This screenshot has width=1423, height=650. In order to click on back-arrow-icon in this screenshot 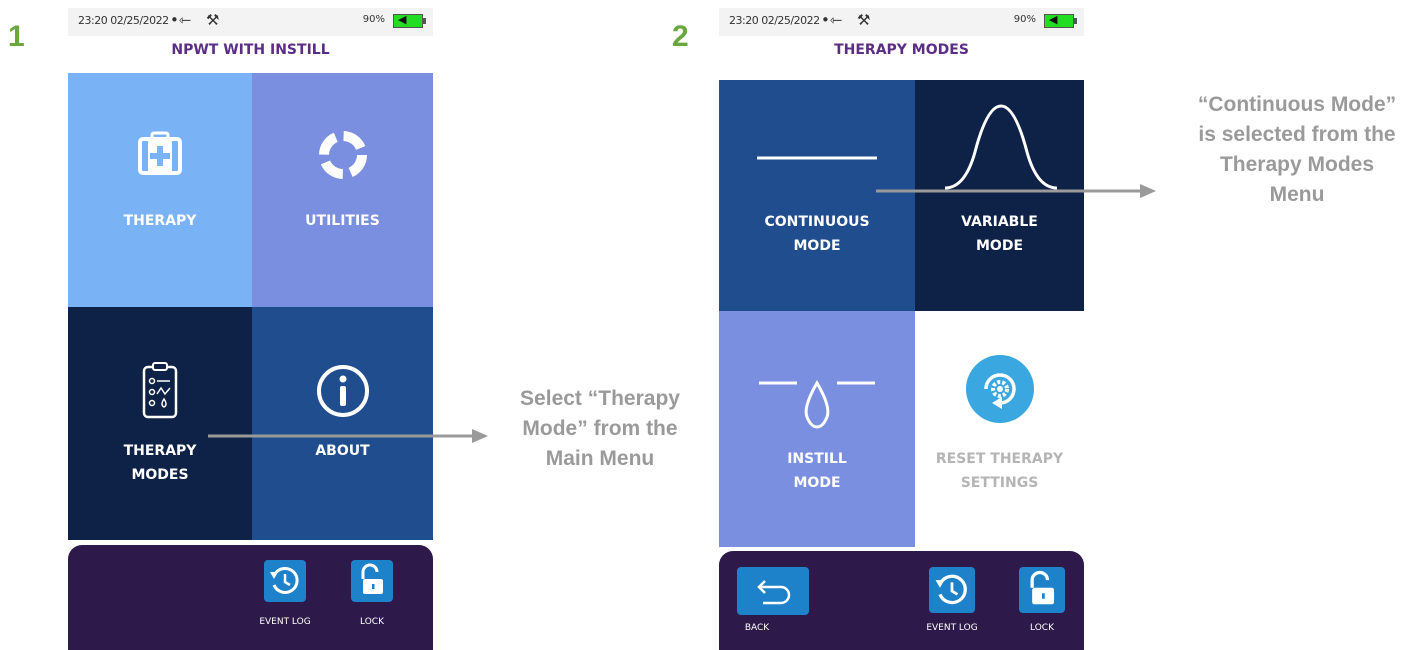, I will do `click(774, 592)`.